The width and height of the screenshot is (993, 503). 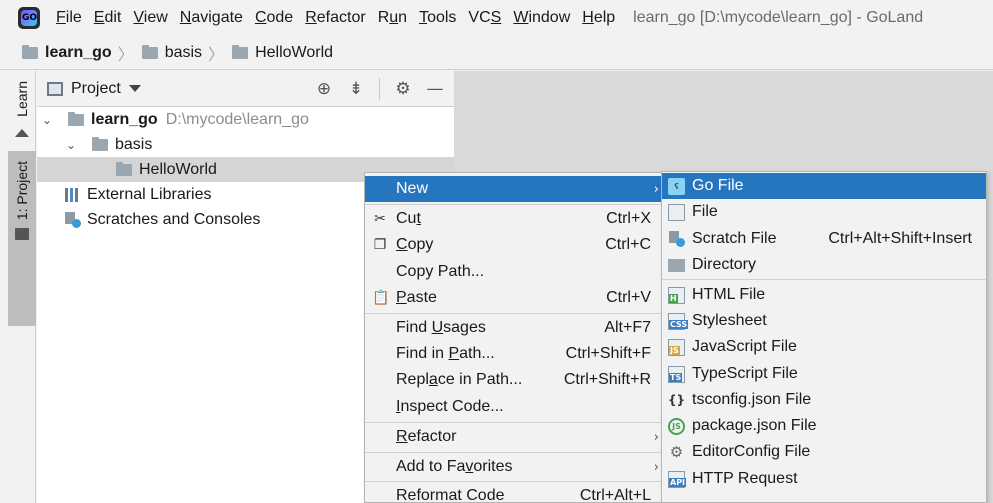 What do you see at coordinates (96, 89) in the screenshot?
I see `project-view-selector: Project` at bounding box center [96, 89].